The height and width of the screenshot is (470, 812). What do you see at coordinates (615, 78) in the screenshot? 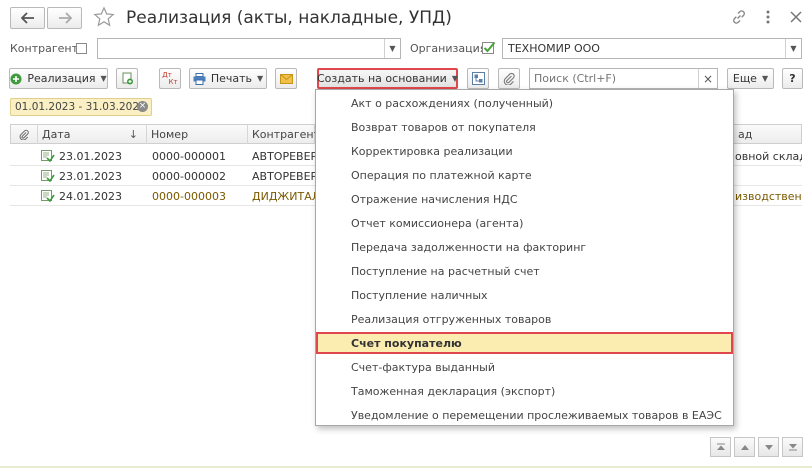
I see `search-field` at bounding box center [615, 78].